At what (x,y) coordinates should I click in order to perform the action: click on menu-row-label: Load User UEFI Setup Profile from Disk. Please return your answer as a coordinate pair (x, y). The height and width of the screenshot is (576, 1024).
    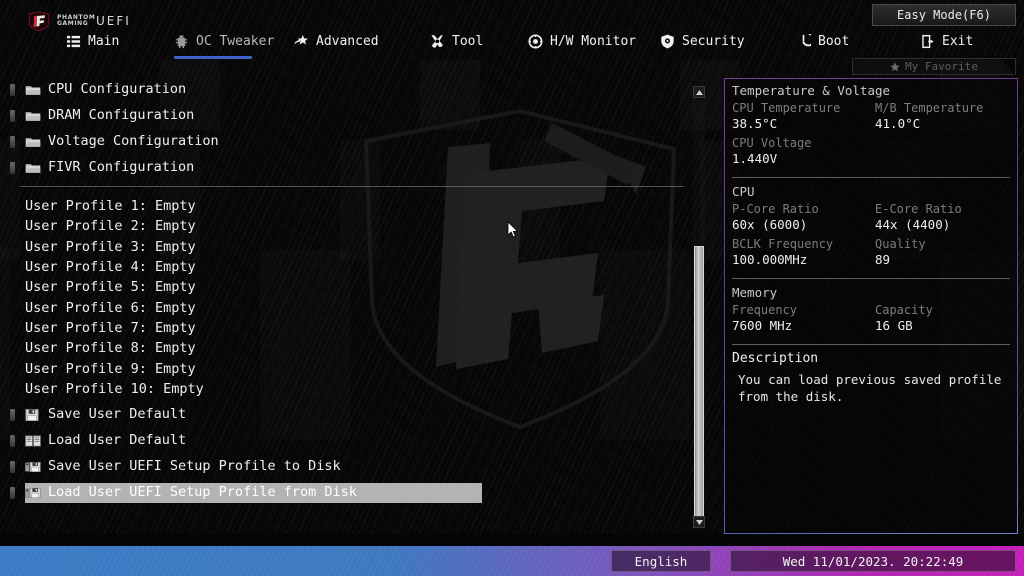
    Looking at the image, I should click on (202, 492).